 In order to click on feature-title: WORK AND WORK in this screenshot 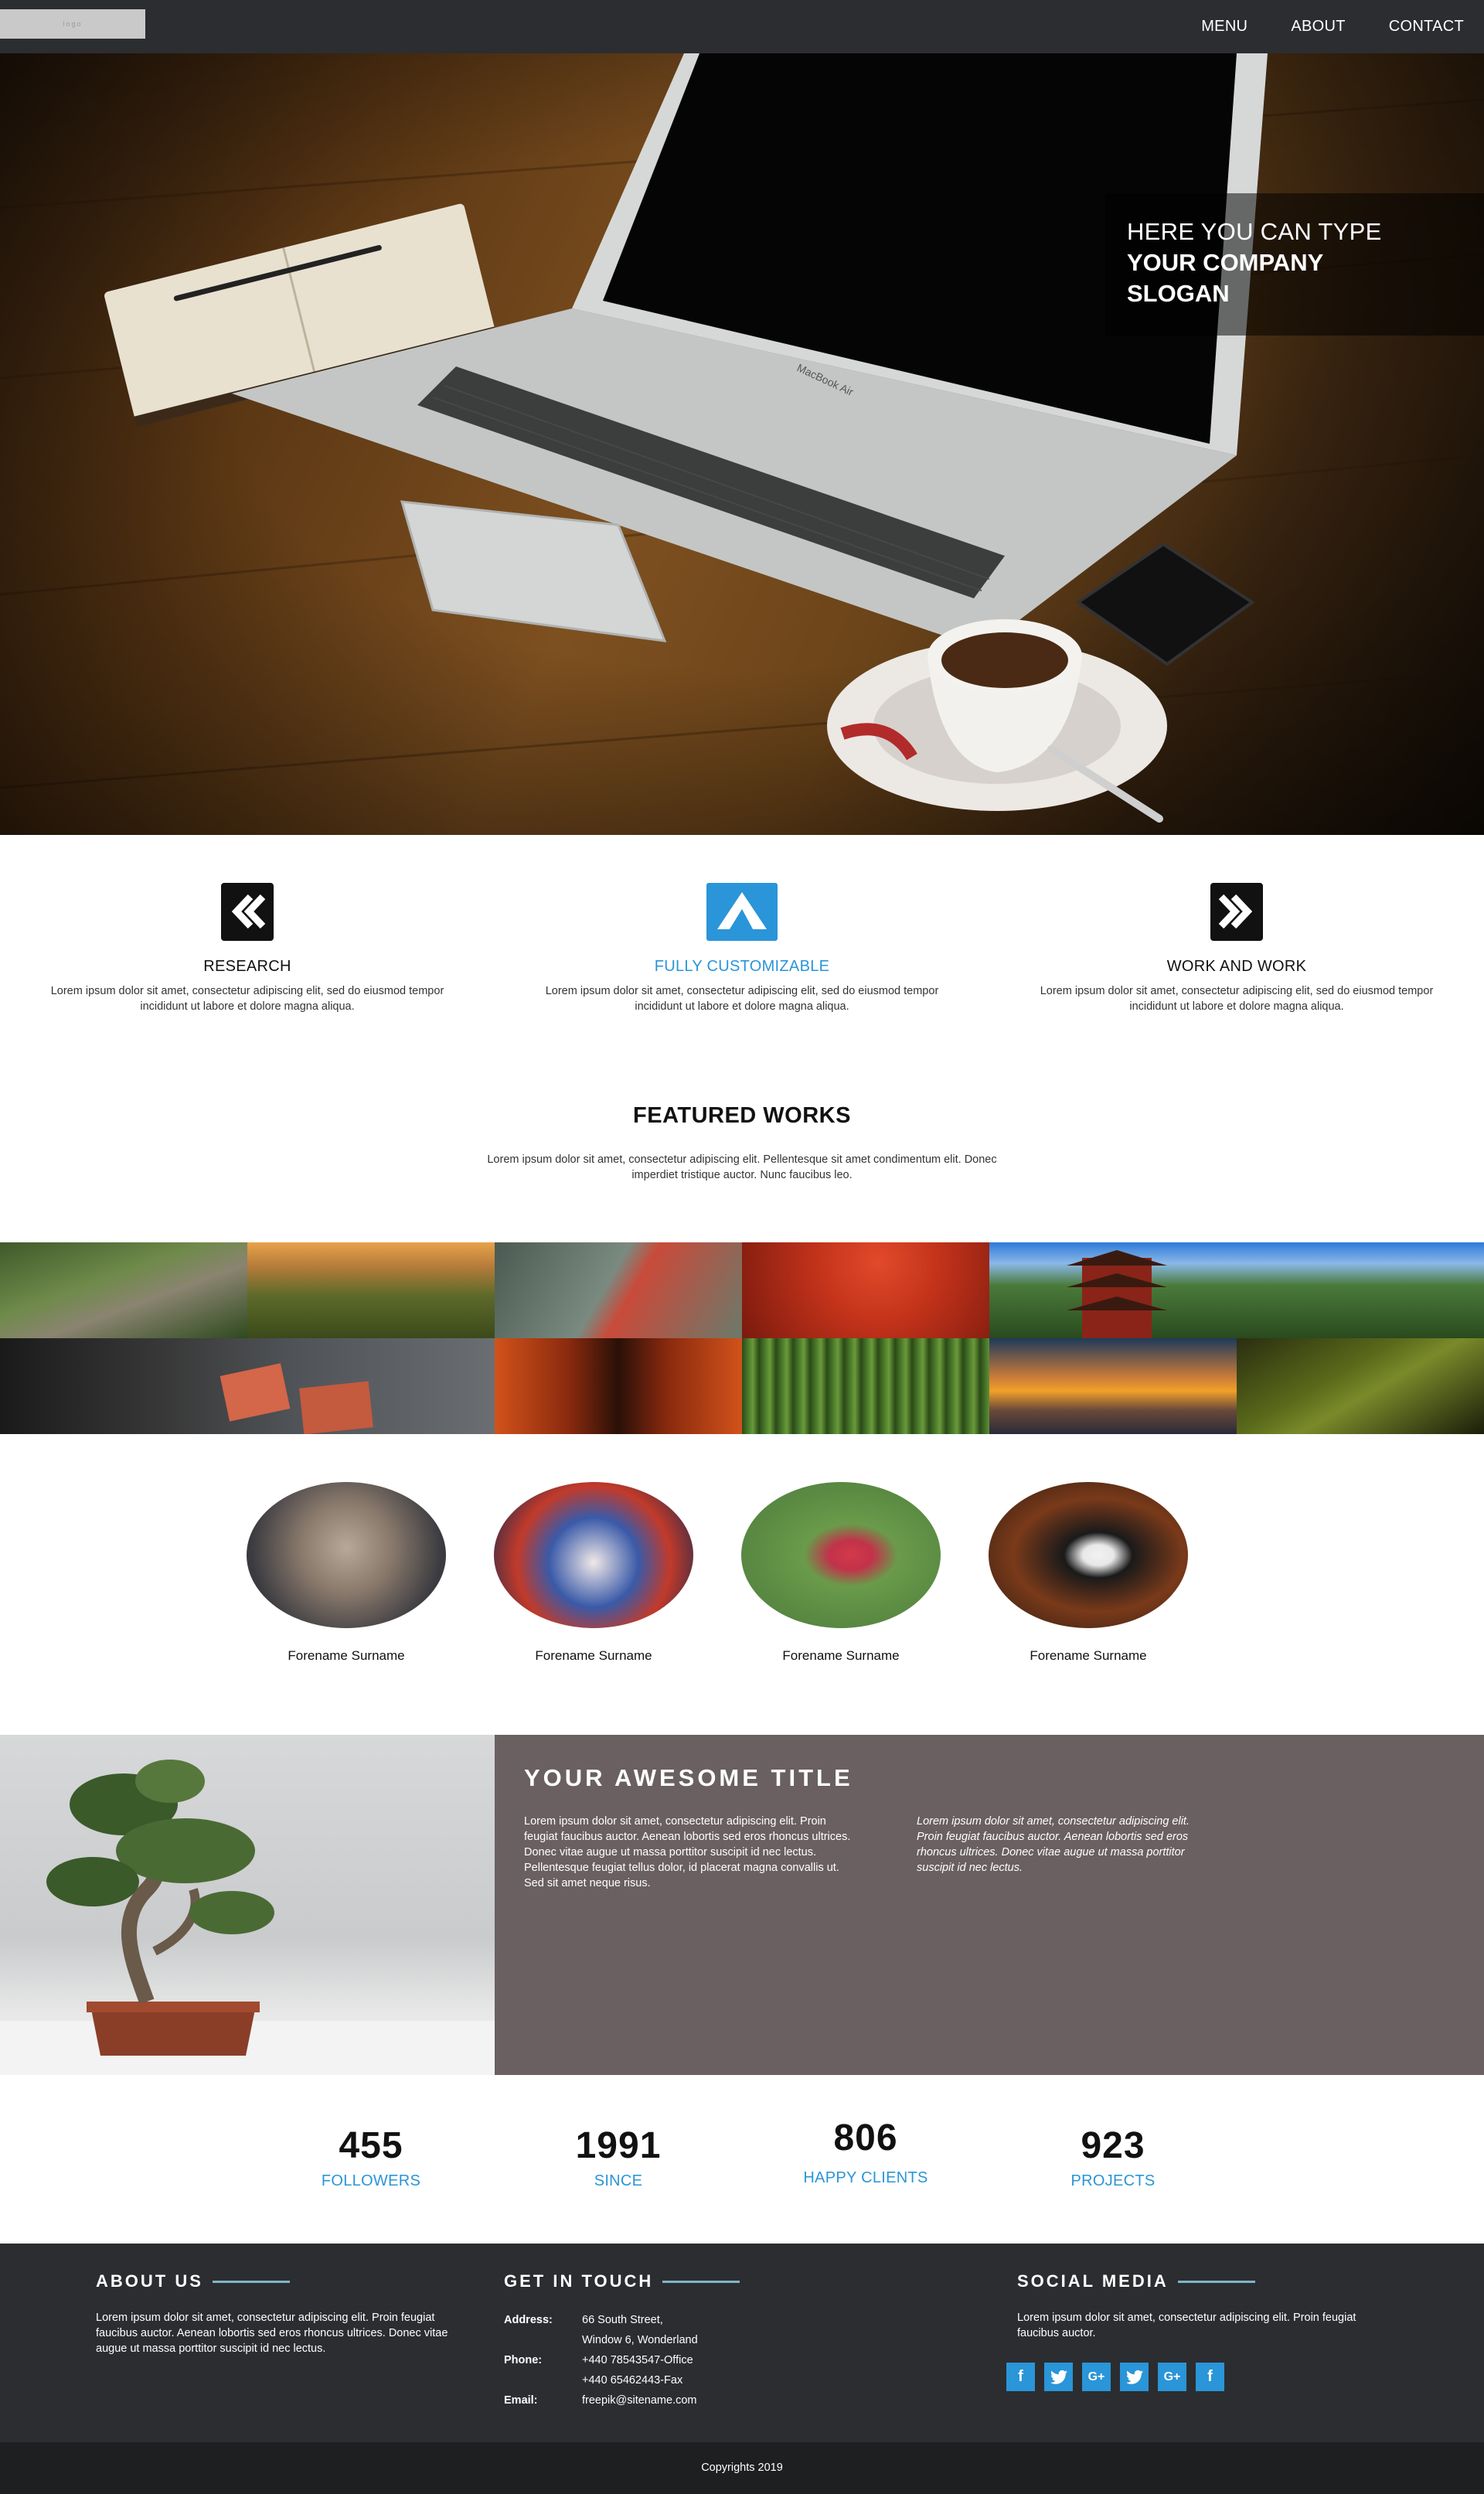, I will do `click(1236, 966)`.